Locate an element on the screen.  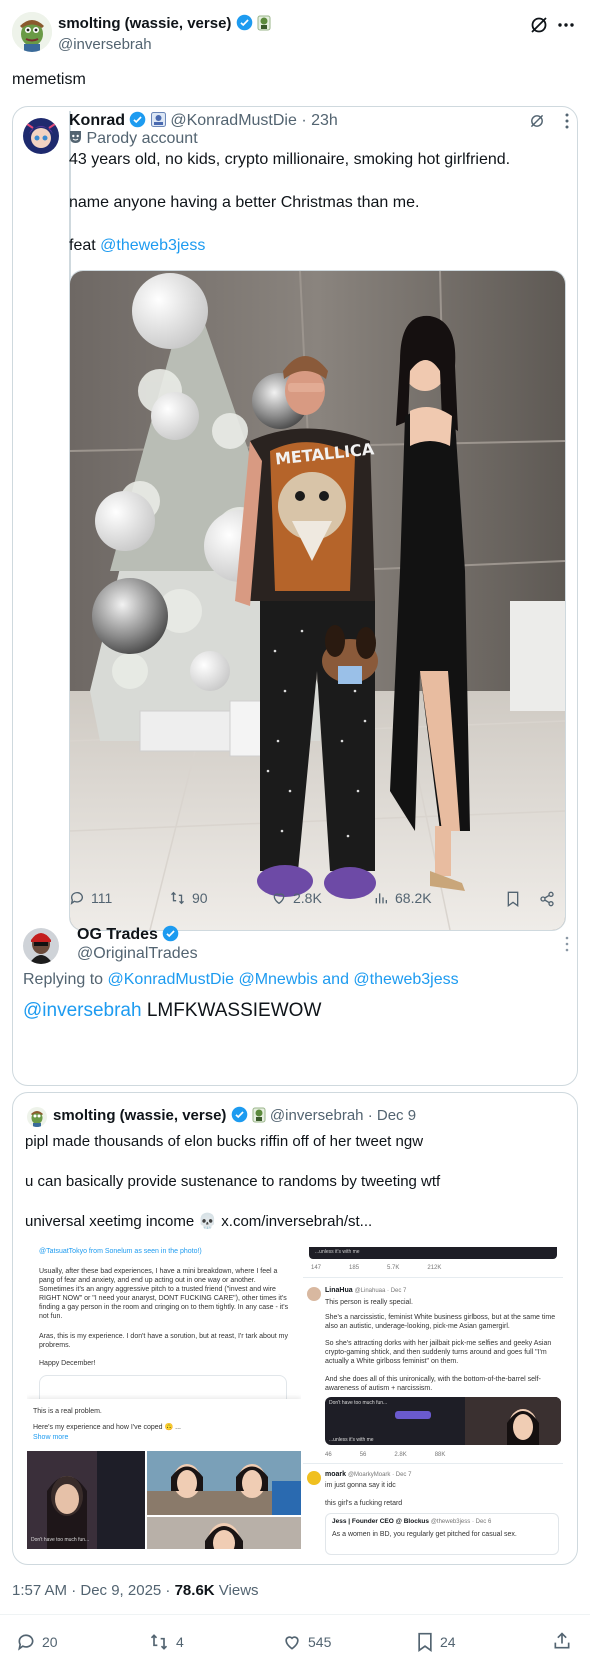
konrad-share-button is located at coordinates (547, 901).